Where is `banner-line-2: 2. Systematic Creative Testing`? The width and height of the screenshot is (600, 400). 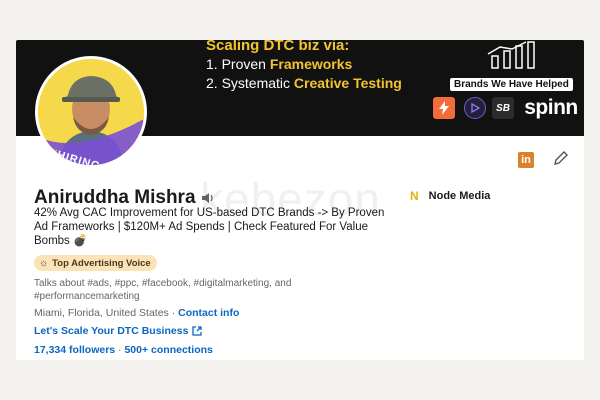 banner-line-2: 2. Systematic Creative Testing is located at coordinates (304, 83).